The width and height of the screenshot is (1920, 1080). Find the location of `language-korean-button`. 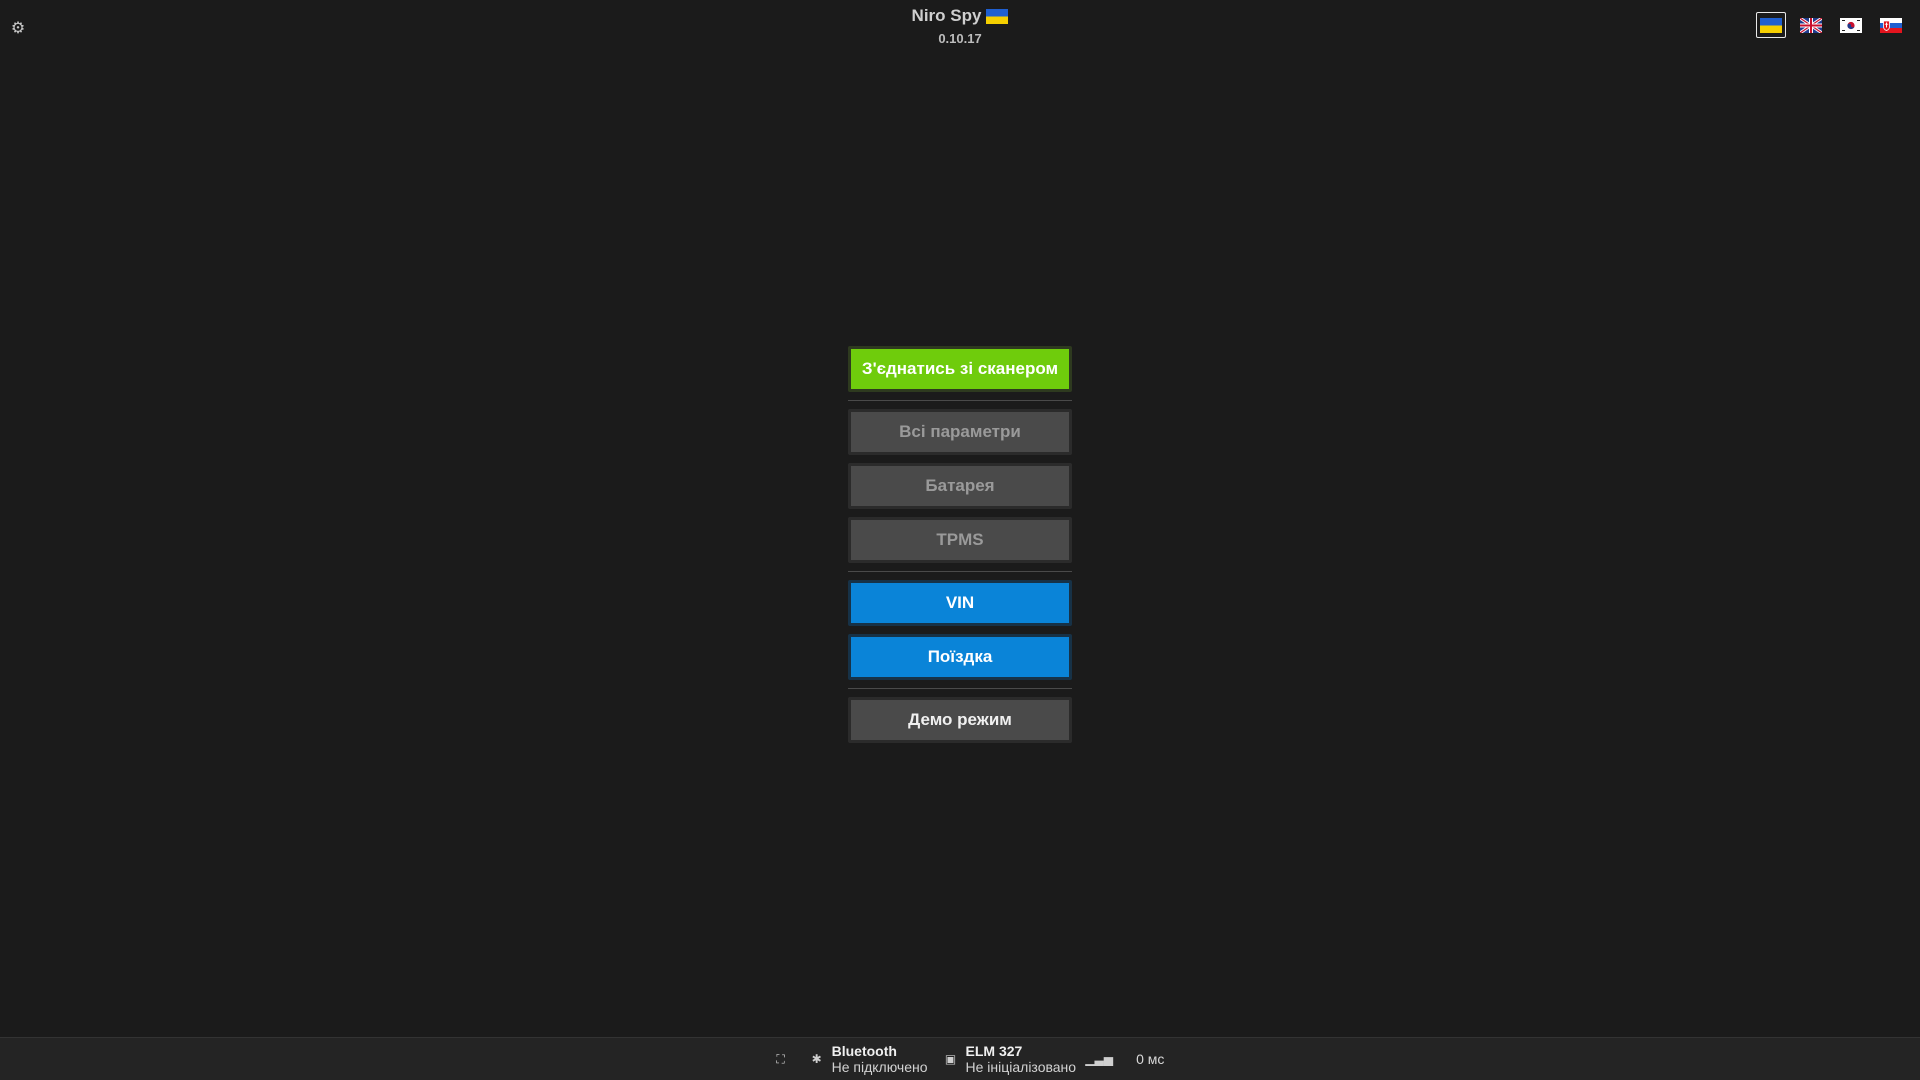

language-korean-button is located at coordinates (1851, 25).